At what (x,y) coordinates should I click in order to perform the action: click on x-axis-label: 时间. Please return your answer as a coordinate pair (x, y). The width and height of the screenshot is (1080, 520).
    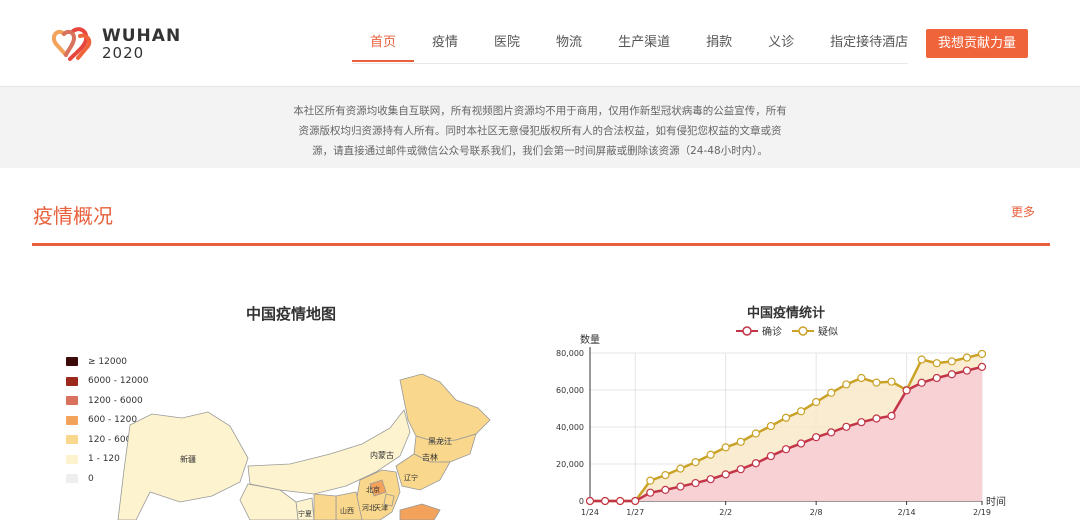
    Looking at the image, I should click on (996, 501).